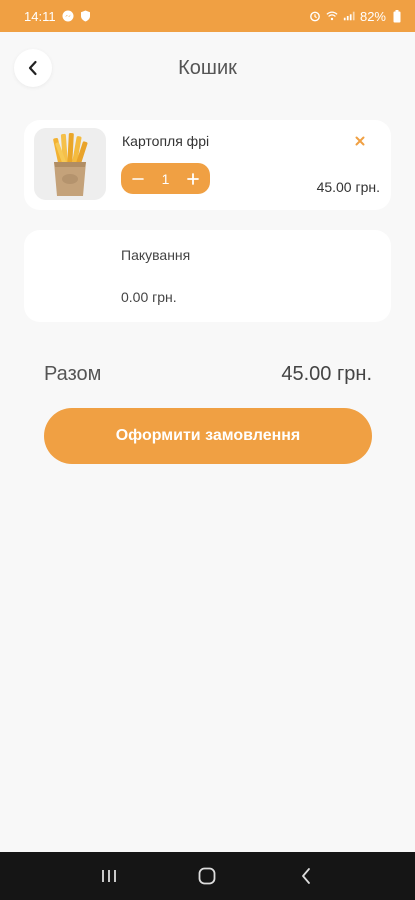 The image size is (415, 900). I want to click on system-nav-bar, so click(207, 876).